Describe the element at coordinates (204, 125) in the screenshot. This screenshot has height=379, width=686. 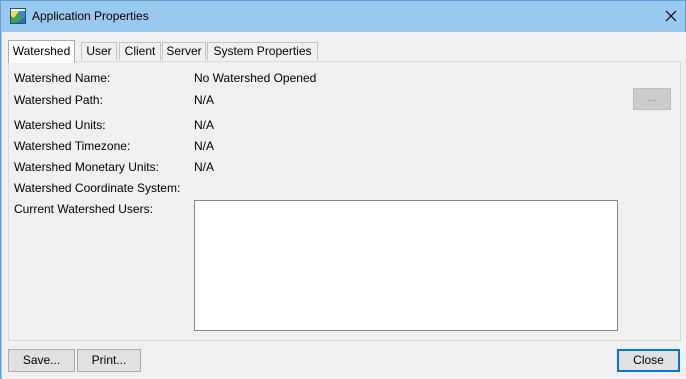
I see `watershed-units-value: N/A` at that location.